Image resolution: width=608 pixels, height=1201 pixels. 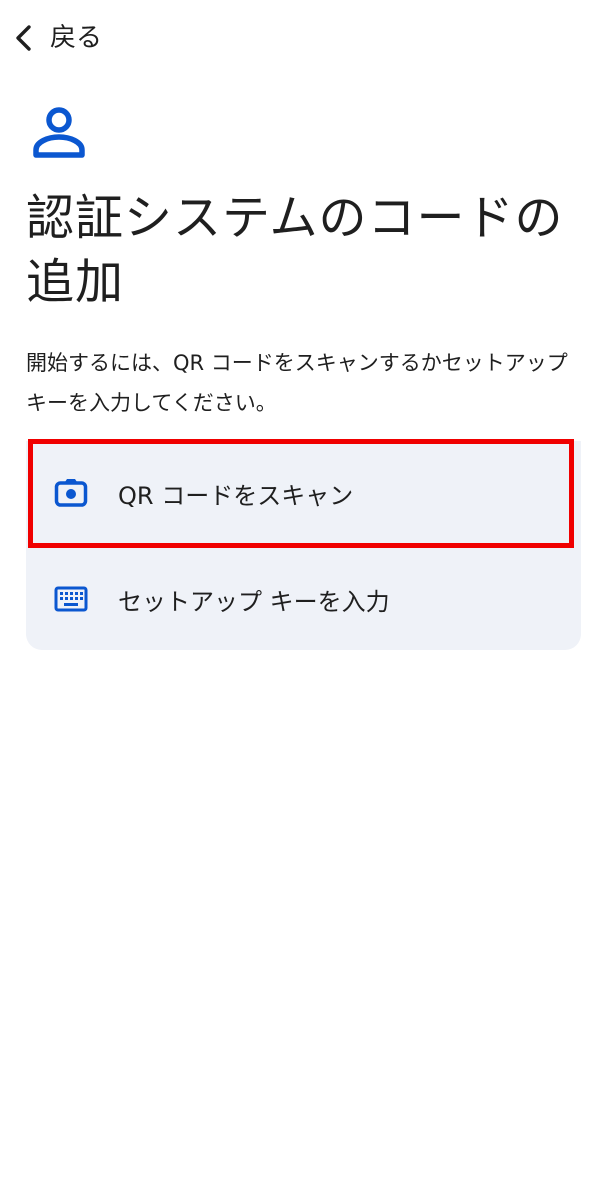 What do you see at coordinates (295, 250) in the screenshot?
I see `page-title: 認証システムのコードの追加` at bounding box center [295, 250].